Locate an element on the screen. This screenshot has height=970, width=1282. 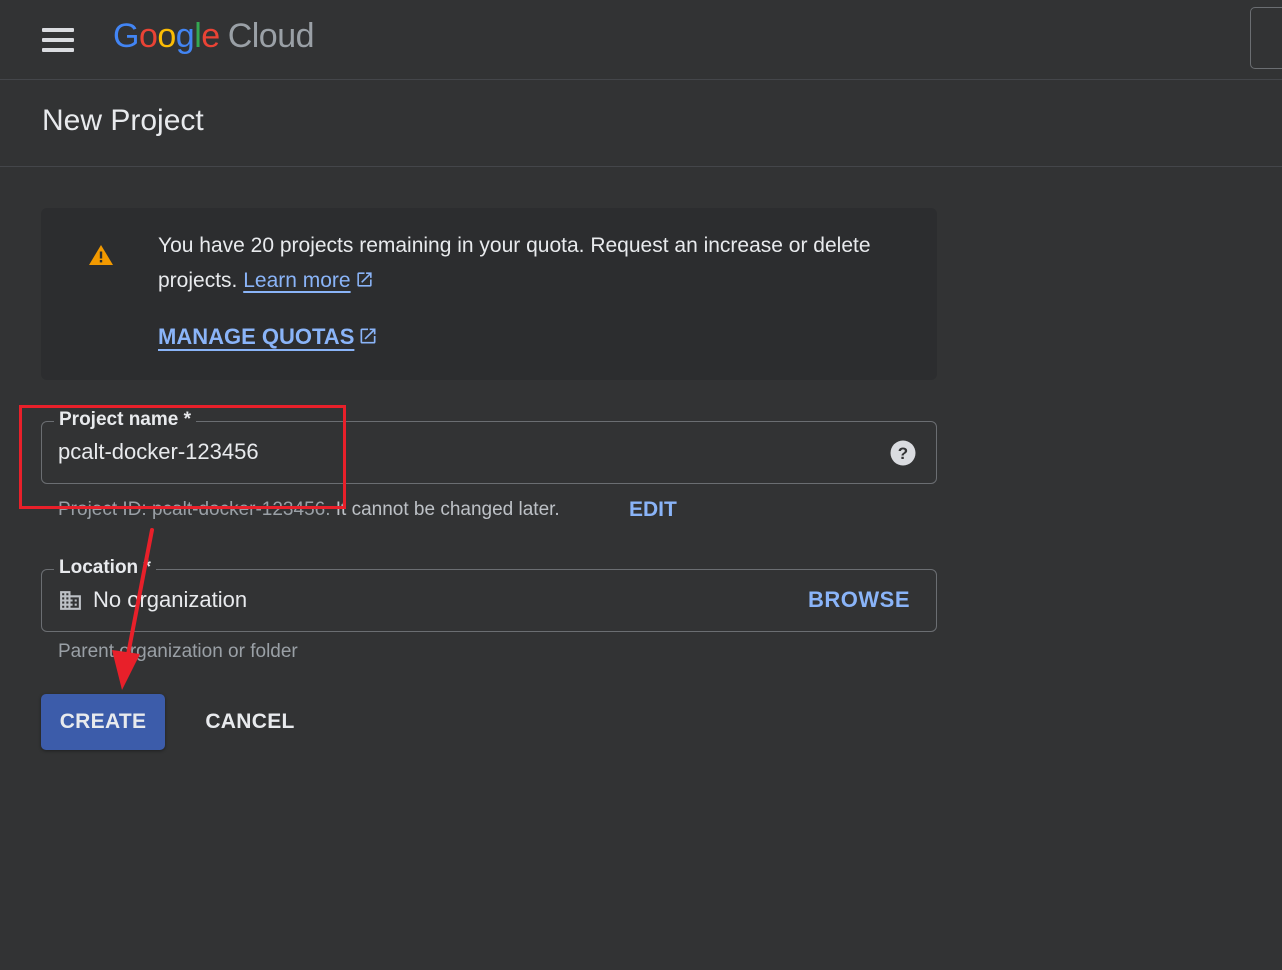
learn-more-link: Learn more is located at coordinates (296, 280).